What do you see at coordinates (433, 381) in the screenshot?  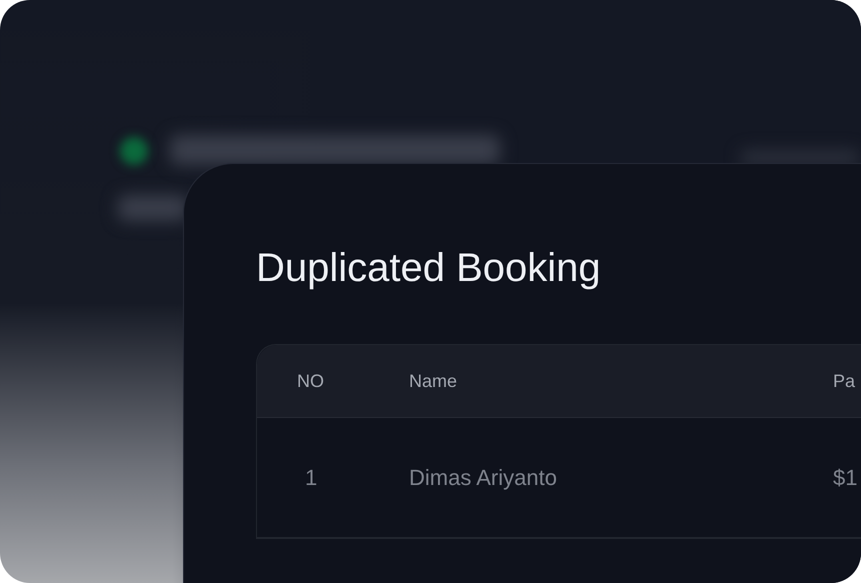 I see `column-header: Name` at bounding box center [433, 381].